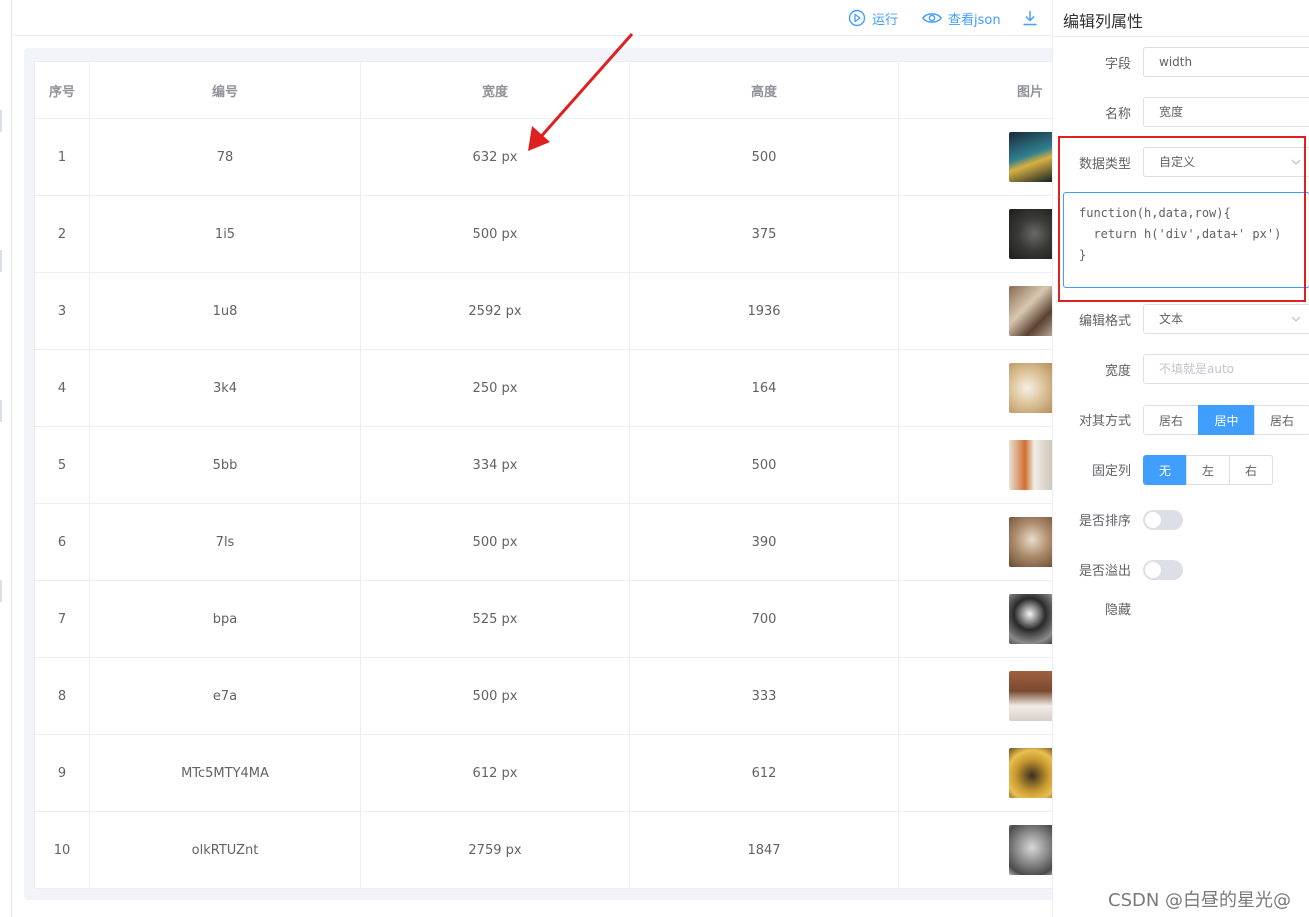  I want to click on download-icon, so click(1030, 18).